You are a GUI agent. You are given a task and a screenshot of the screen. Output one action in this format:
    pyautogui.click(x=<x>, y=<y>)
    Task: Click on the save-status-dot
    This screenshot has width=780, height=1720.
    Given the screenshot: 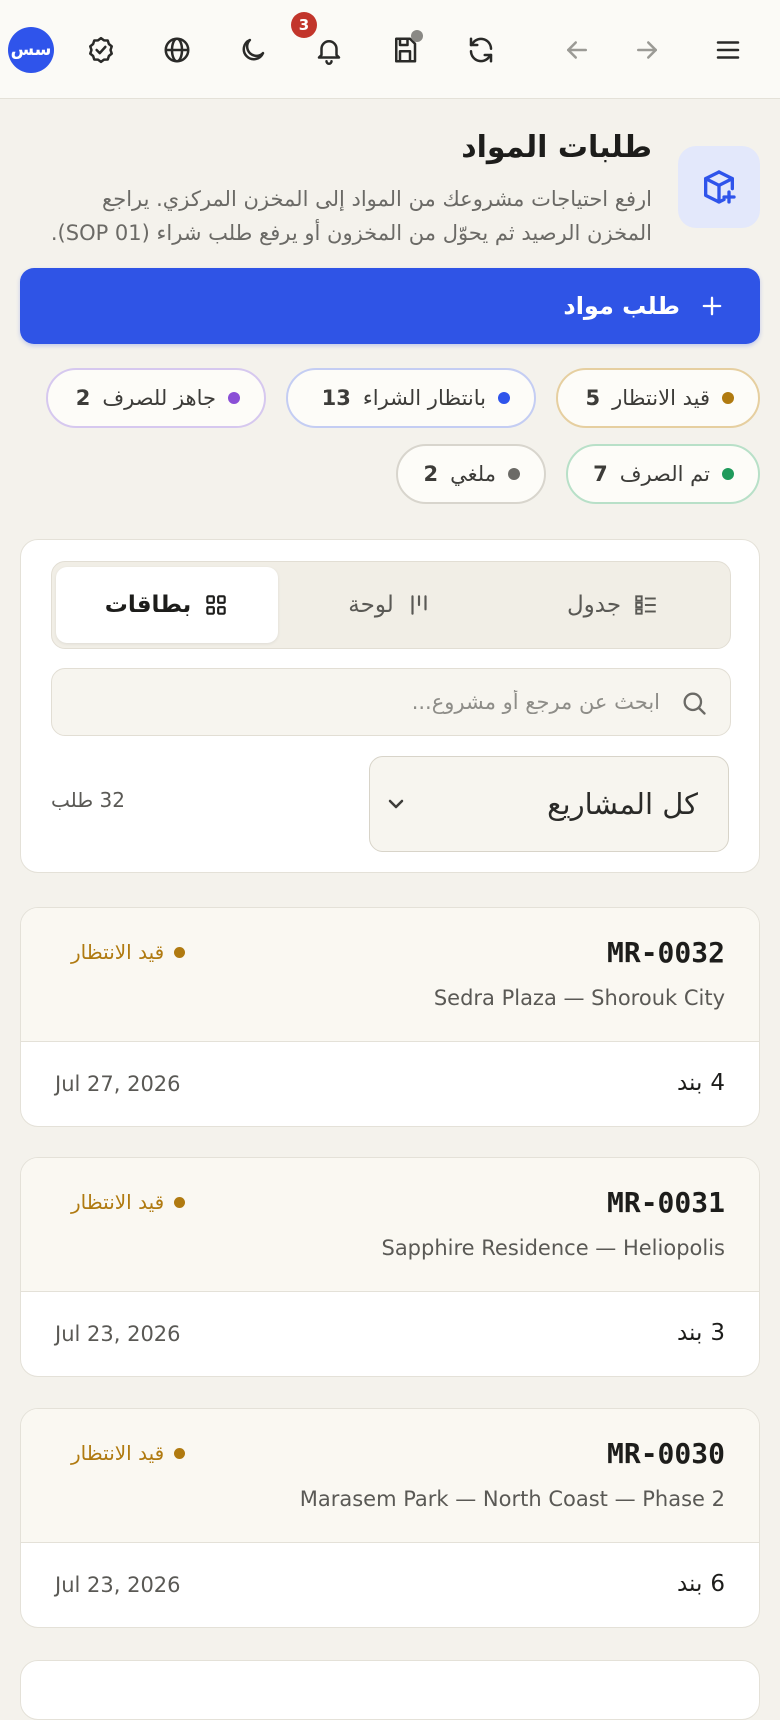 What is the action you would take?
    pyautogui.click(x=417, y=36)
    